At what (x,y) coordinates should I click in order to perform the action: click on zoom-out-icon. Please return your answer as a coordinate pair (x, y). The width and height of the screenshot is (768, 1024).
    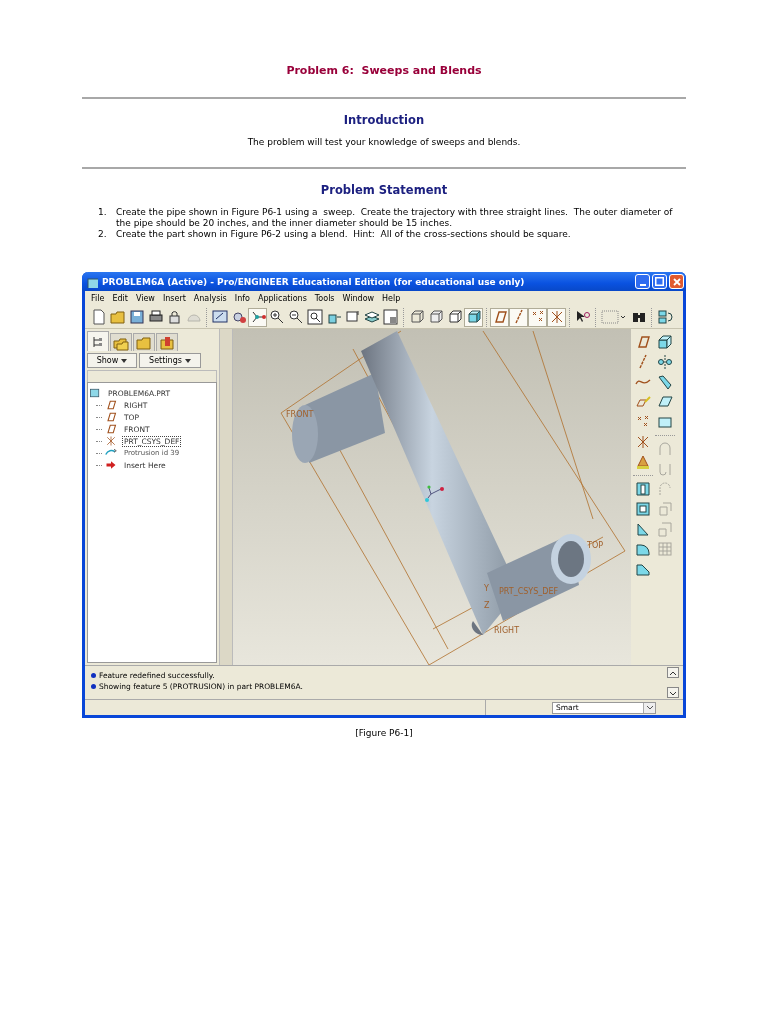
    Looking at the image, I should click on (295, 317).